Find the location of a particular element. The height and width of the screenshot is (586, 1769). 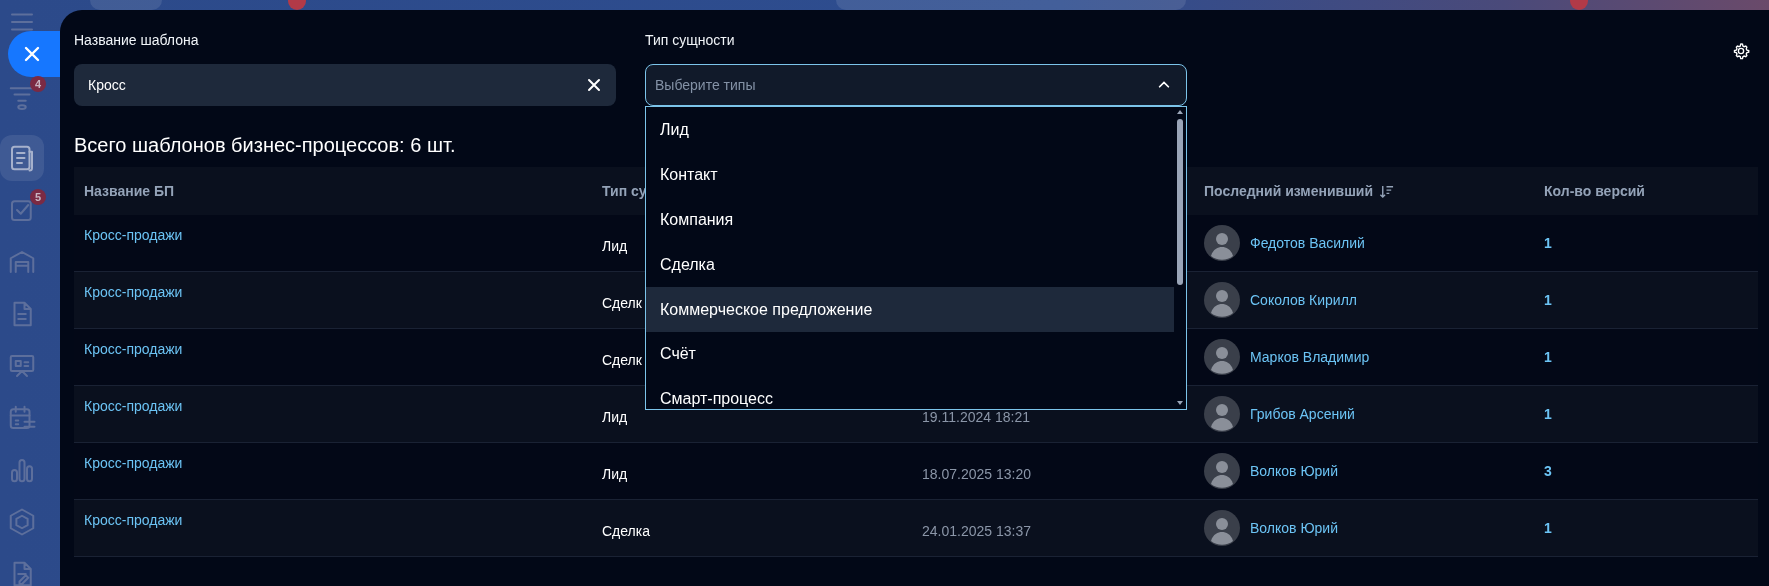

dropdown-option: Сделка is located at coordinates (910, 265).